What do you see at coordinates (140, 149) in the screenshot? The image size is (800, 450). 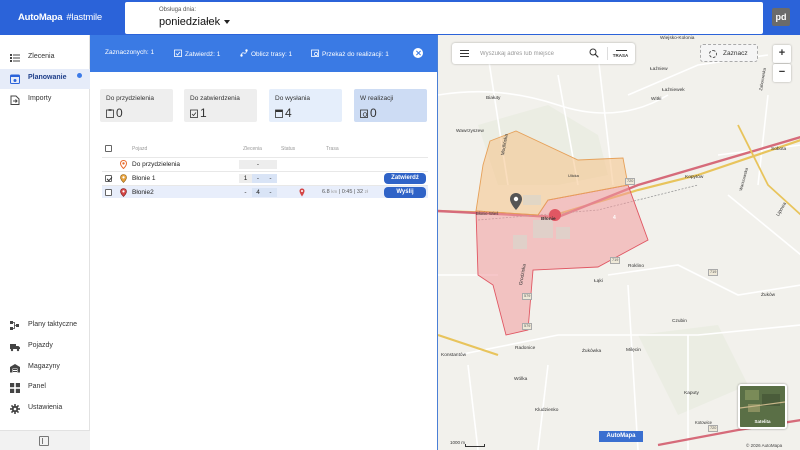 I see `column-header-vehicle: Pojazd` at bounding box center [140, 149].